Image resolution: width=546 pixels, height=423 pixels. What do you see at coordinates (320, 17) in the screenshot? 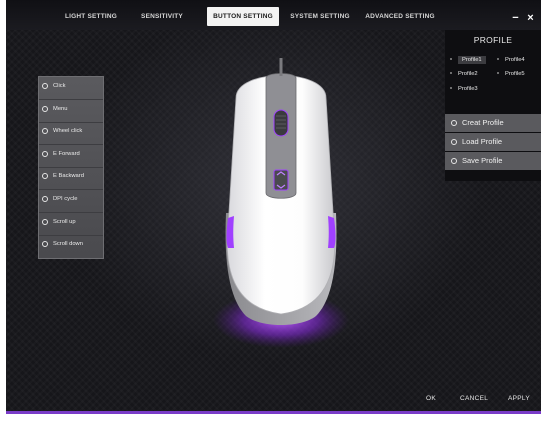
I see `tab-system-setting: SYSTEM SETTING` at bounding box center [320, 17].